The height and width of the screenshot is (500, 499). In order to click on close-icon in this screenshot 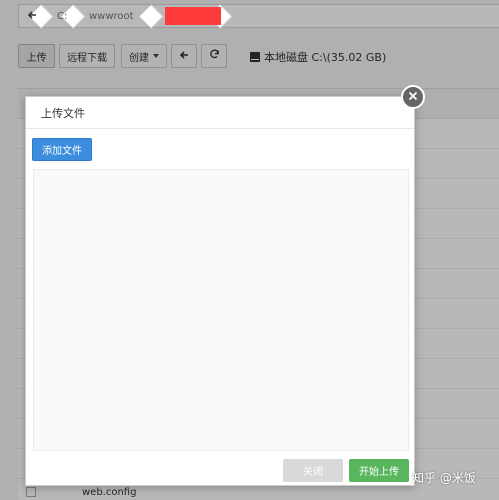, I will do `click(413, 97)`.